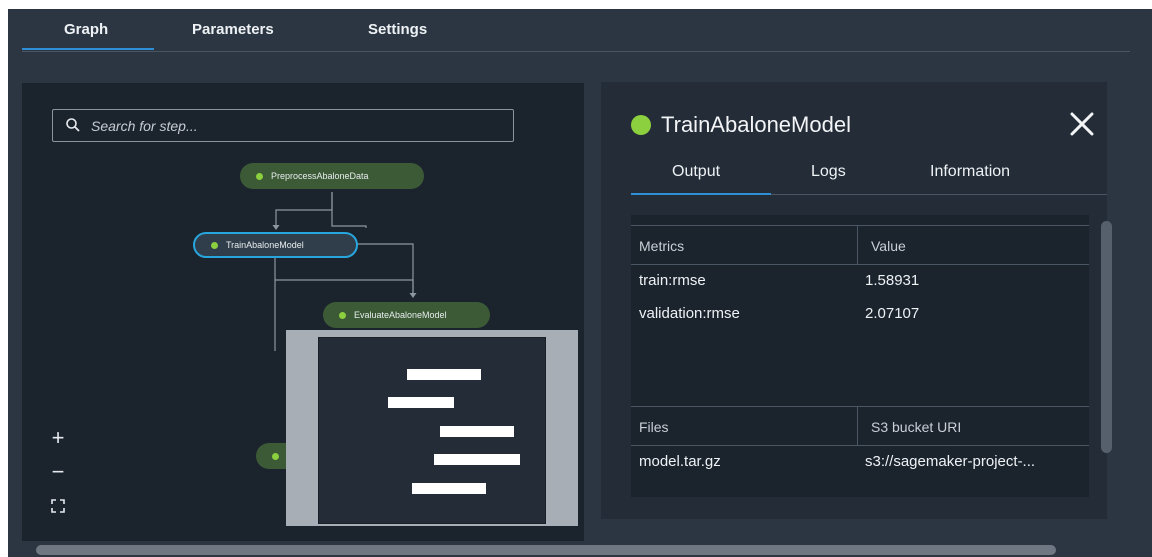  I want to click on graph-node-preprocess: PreprocessAbaloneData, so click(332, 176).